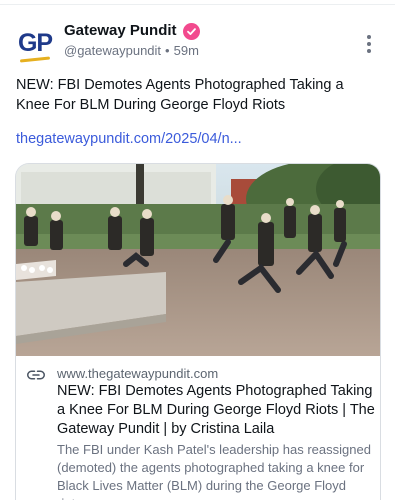  I want to click on post-time: 59m, so click(186, 51).